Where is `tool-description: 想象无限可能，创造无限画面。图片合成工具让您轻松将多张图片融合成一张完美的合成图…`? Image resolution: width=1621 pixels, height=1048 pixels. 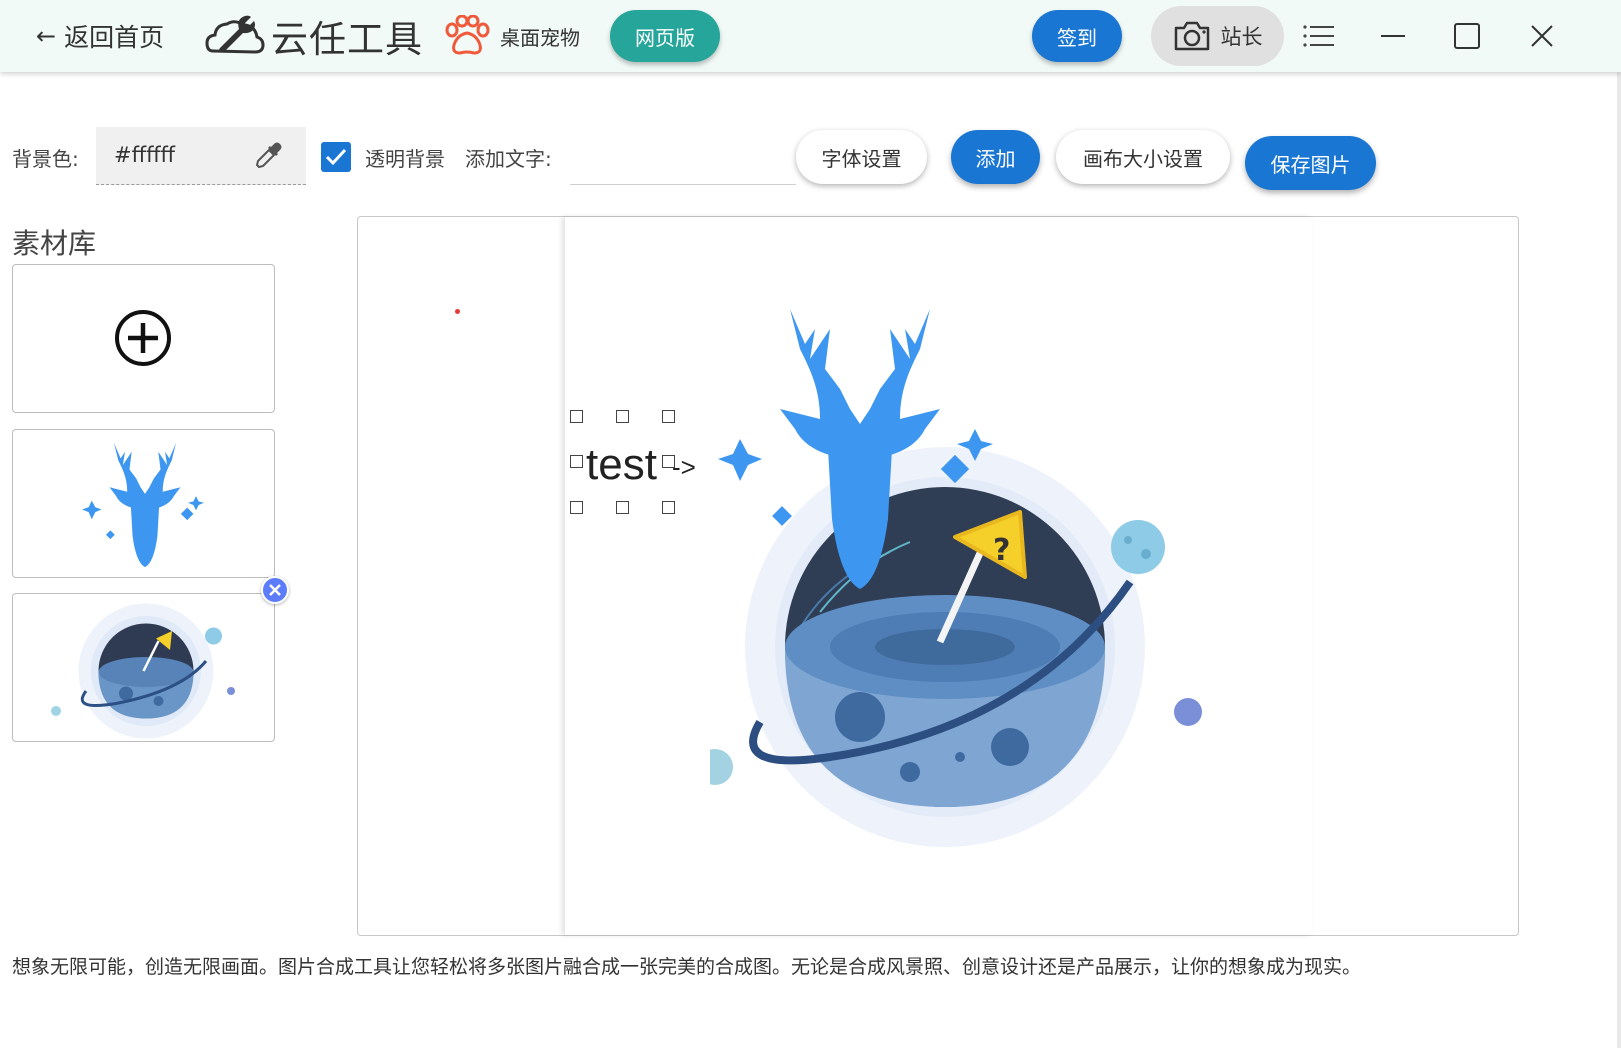 tool-description: 想象无限可能，创造无限画面。图片合成工具让您轻松将多张图片融合成一张完美的合成图… is located at coordinates (687, 967).